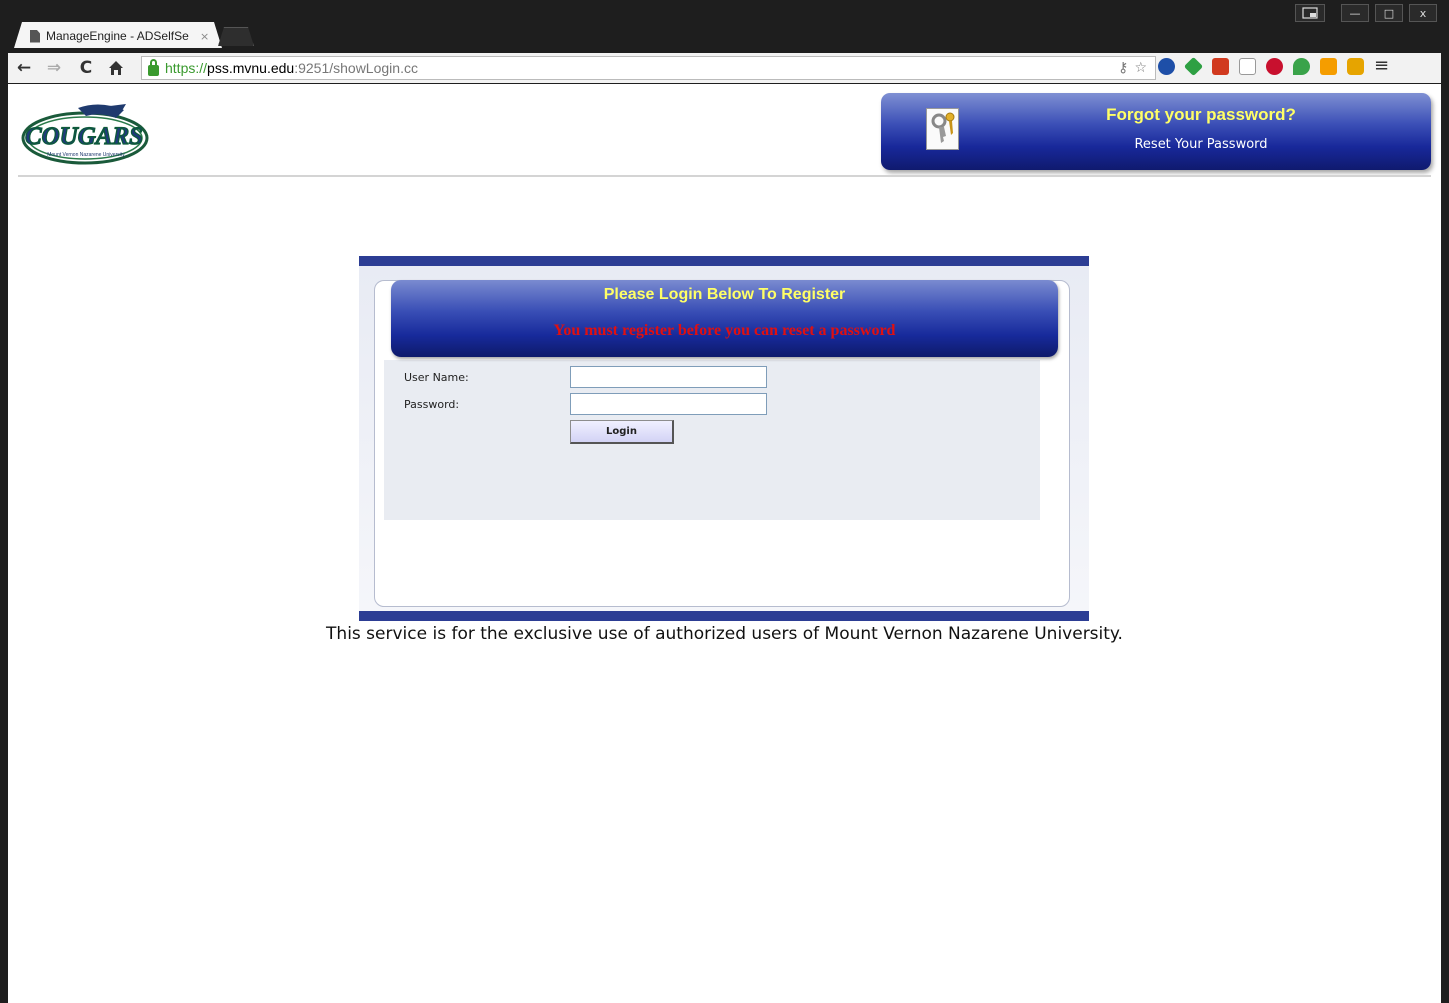  Describe the element at coordinates (54, 68) in the screenshot. I see `forward-arrow-icon: ⇒` at that location.